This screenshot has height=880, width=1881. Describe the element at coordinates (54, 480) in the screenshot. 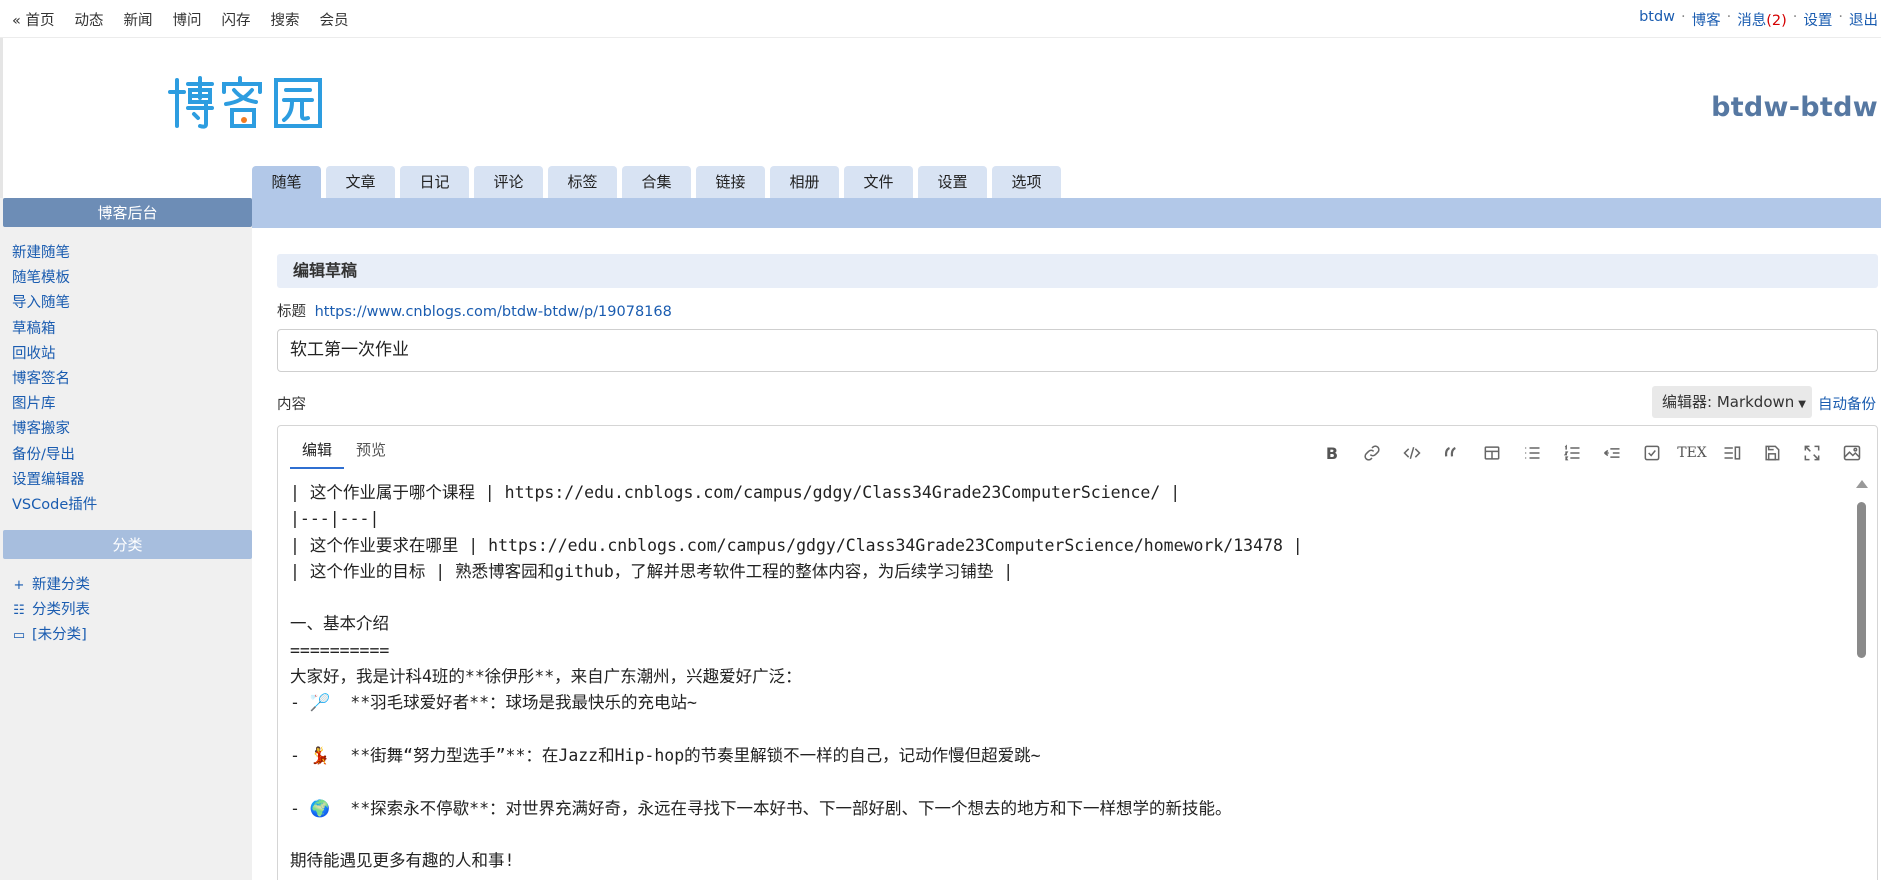

I see `sidebar-item-editor-settings: 设置编辑器` at that location.